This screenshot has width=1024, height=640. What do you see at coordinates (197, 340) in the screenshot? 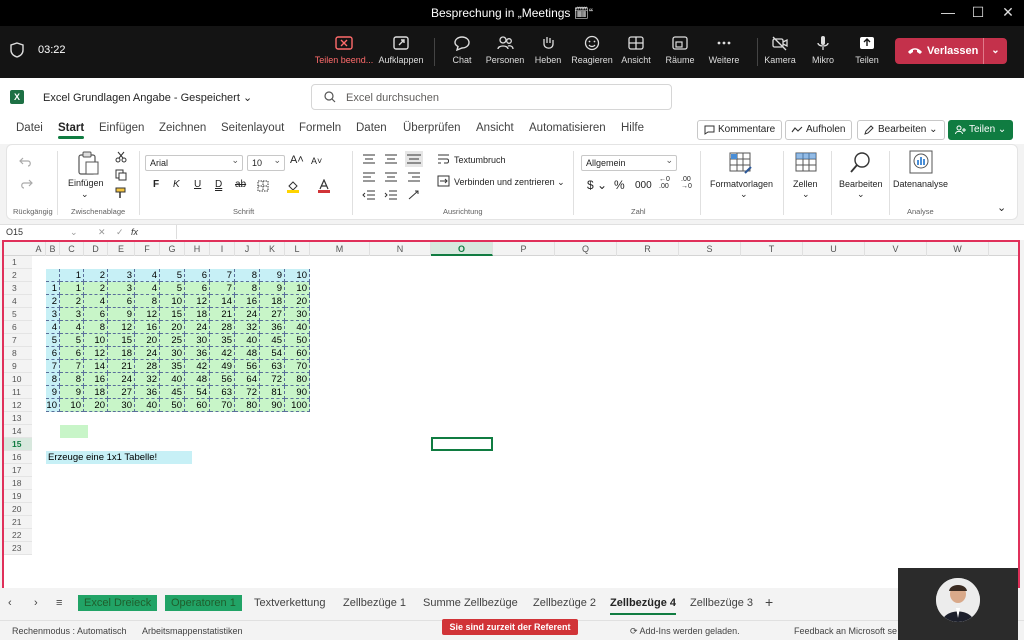
I see `table-cell: 30` at bounding box center [197, 340].